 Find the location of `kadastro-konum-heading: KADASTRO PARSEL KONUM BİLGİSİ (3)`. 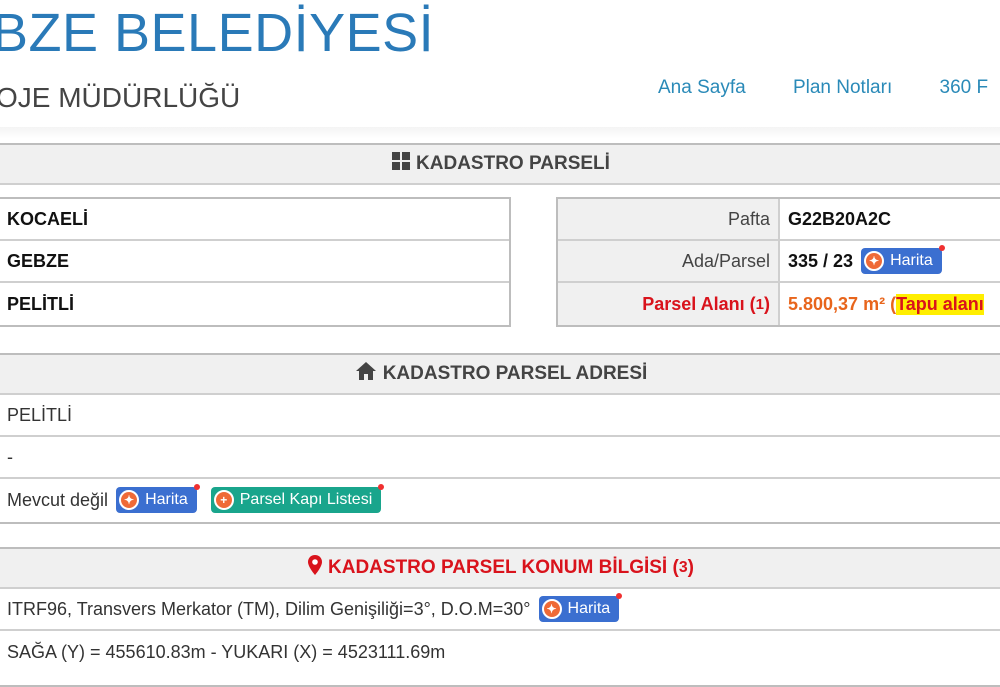

kadastro-konum-heading: KADASTRO PARSEL KONUM BİLGİSİ (3) is located at coordinates (500, 569).